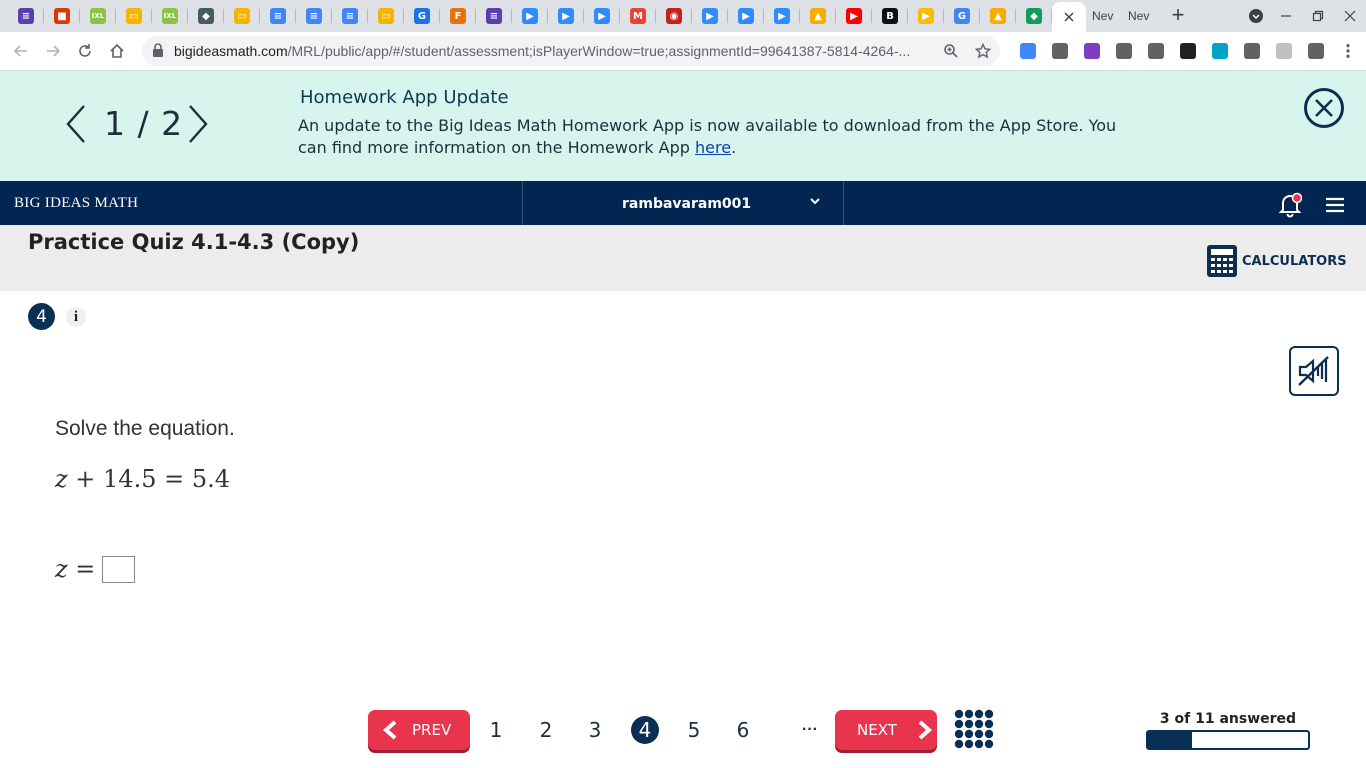  Describe the element at coordinates (1256, 16) in the screenshot. I see `tab-search-icon` at that location.